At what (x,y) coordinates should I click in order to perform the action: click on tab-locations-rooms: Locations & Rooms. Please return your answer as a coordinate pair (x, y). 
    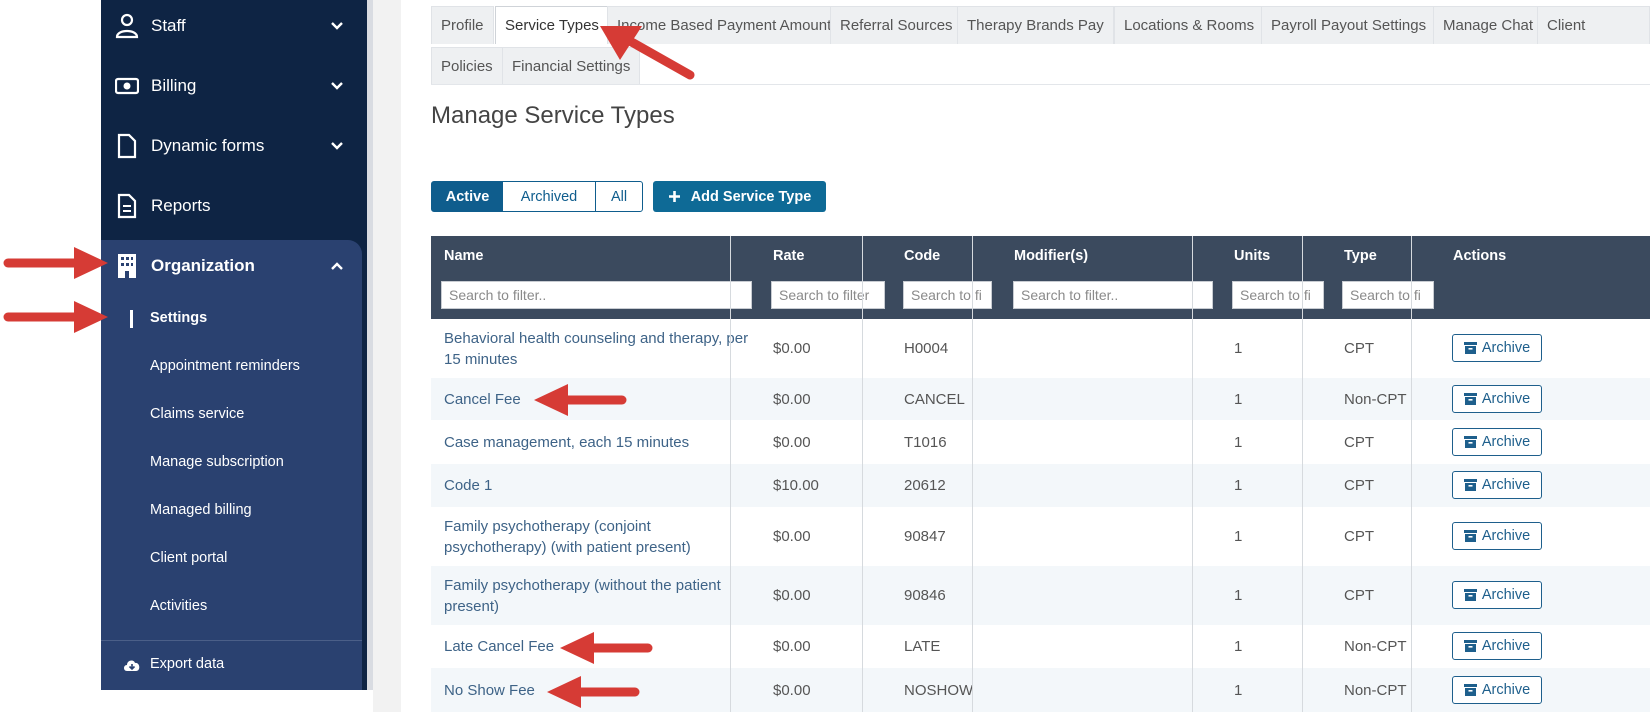
    Looking at the image, I should click on (1189, 25).